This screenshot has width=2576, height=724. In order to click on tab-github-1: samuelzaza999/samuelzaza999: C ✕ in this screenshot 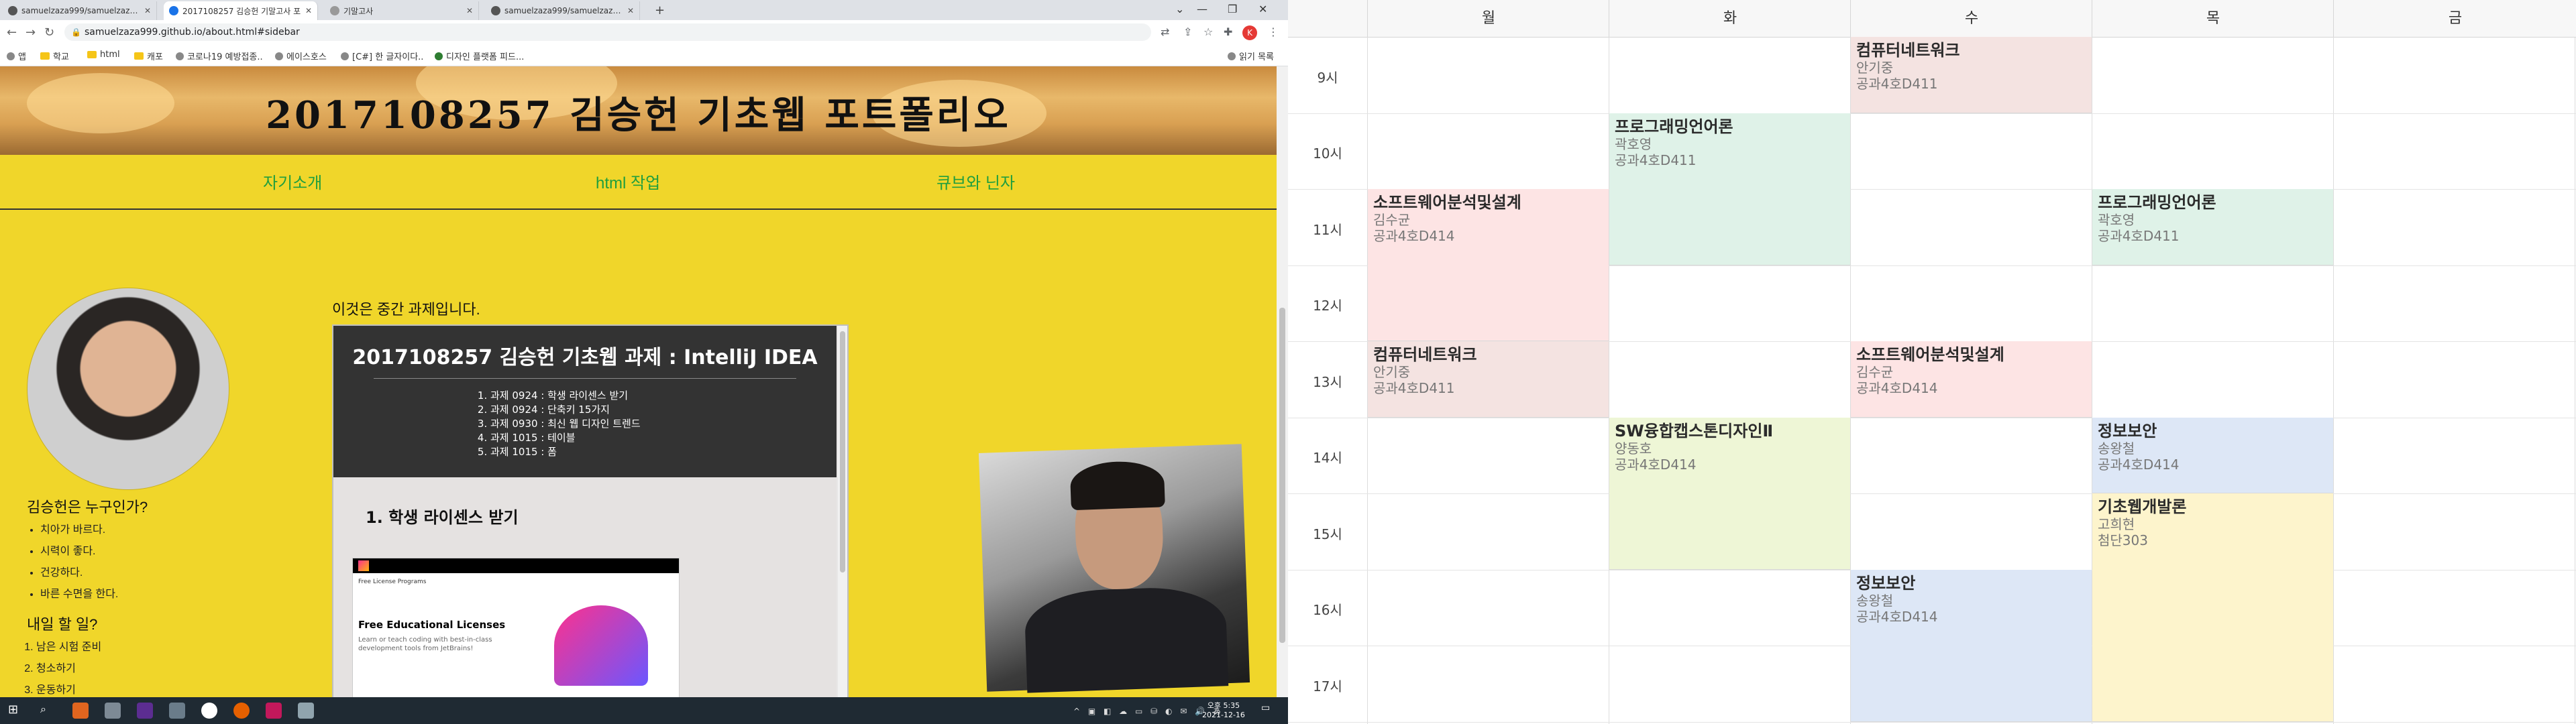, I will do `click(80, 10)`.